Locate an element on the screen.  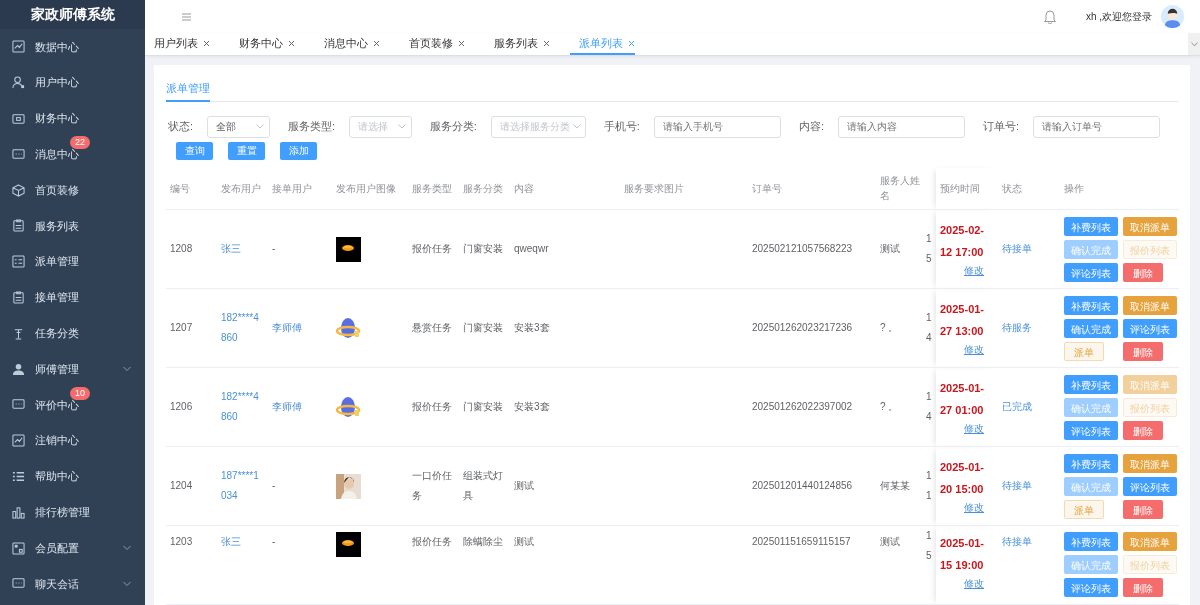
sidebar-item: 任务分类 is located at coordinates (72, 333).